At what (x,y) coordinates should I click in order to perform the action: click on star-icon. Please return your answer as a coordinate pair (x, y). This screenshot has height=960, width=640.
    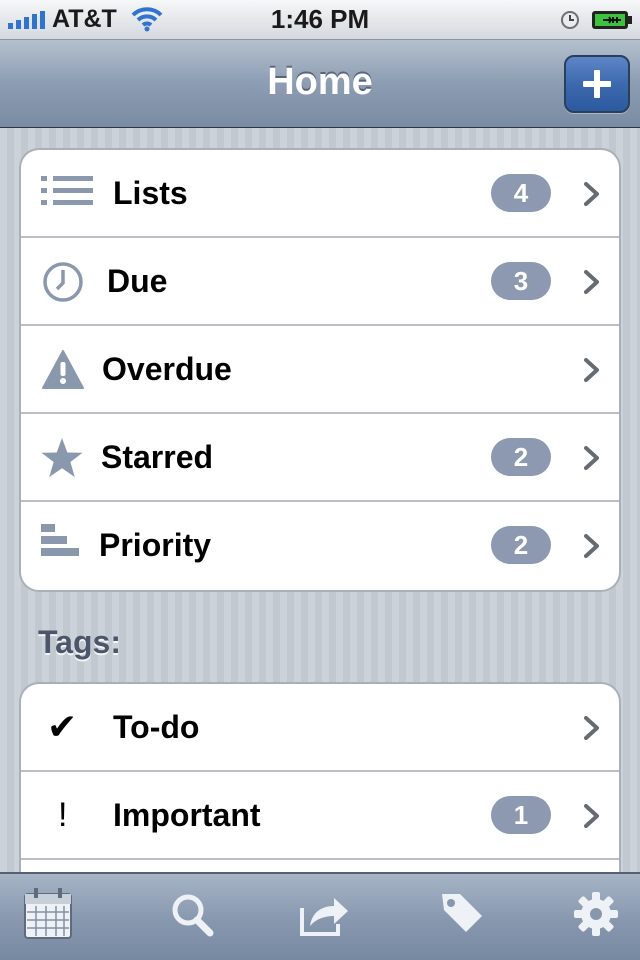
    Looking at the image, I should click on (62, 457).